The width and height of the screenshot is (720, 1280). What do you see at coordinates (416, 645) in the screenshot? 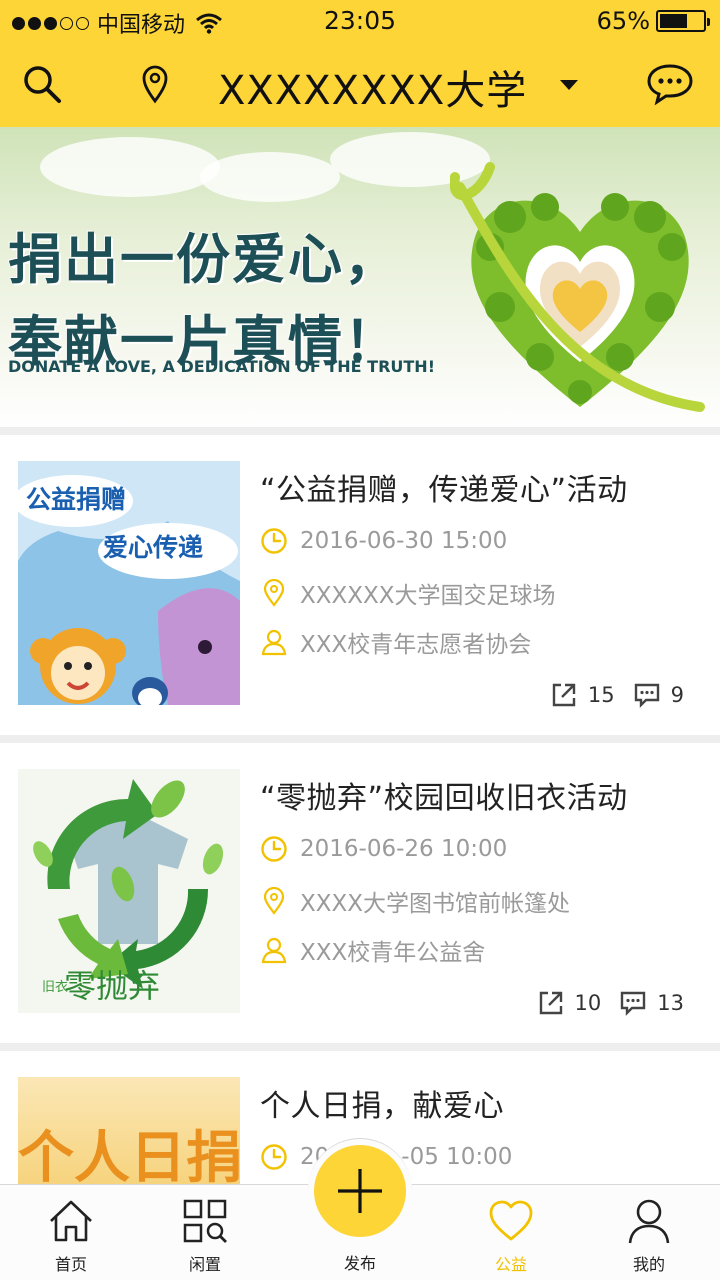
I see `event-organizer: XXX校青年志愿者协会` at bounding box center [416, 645].